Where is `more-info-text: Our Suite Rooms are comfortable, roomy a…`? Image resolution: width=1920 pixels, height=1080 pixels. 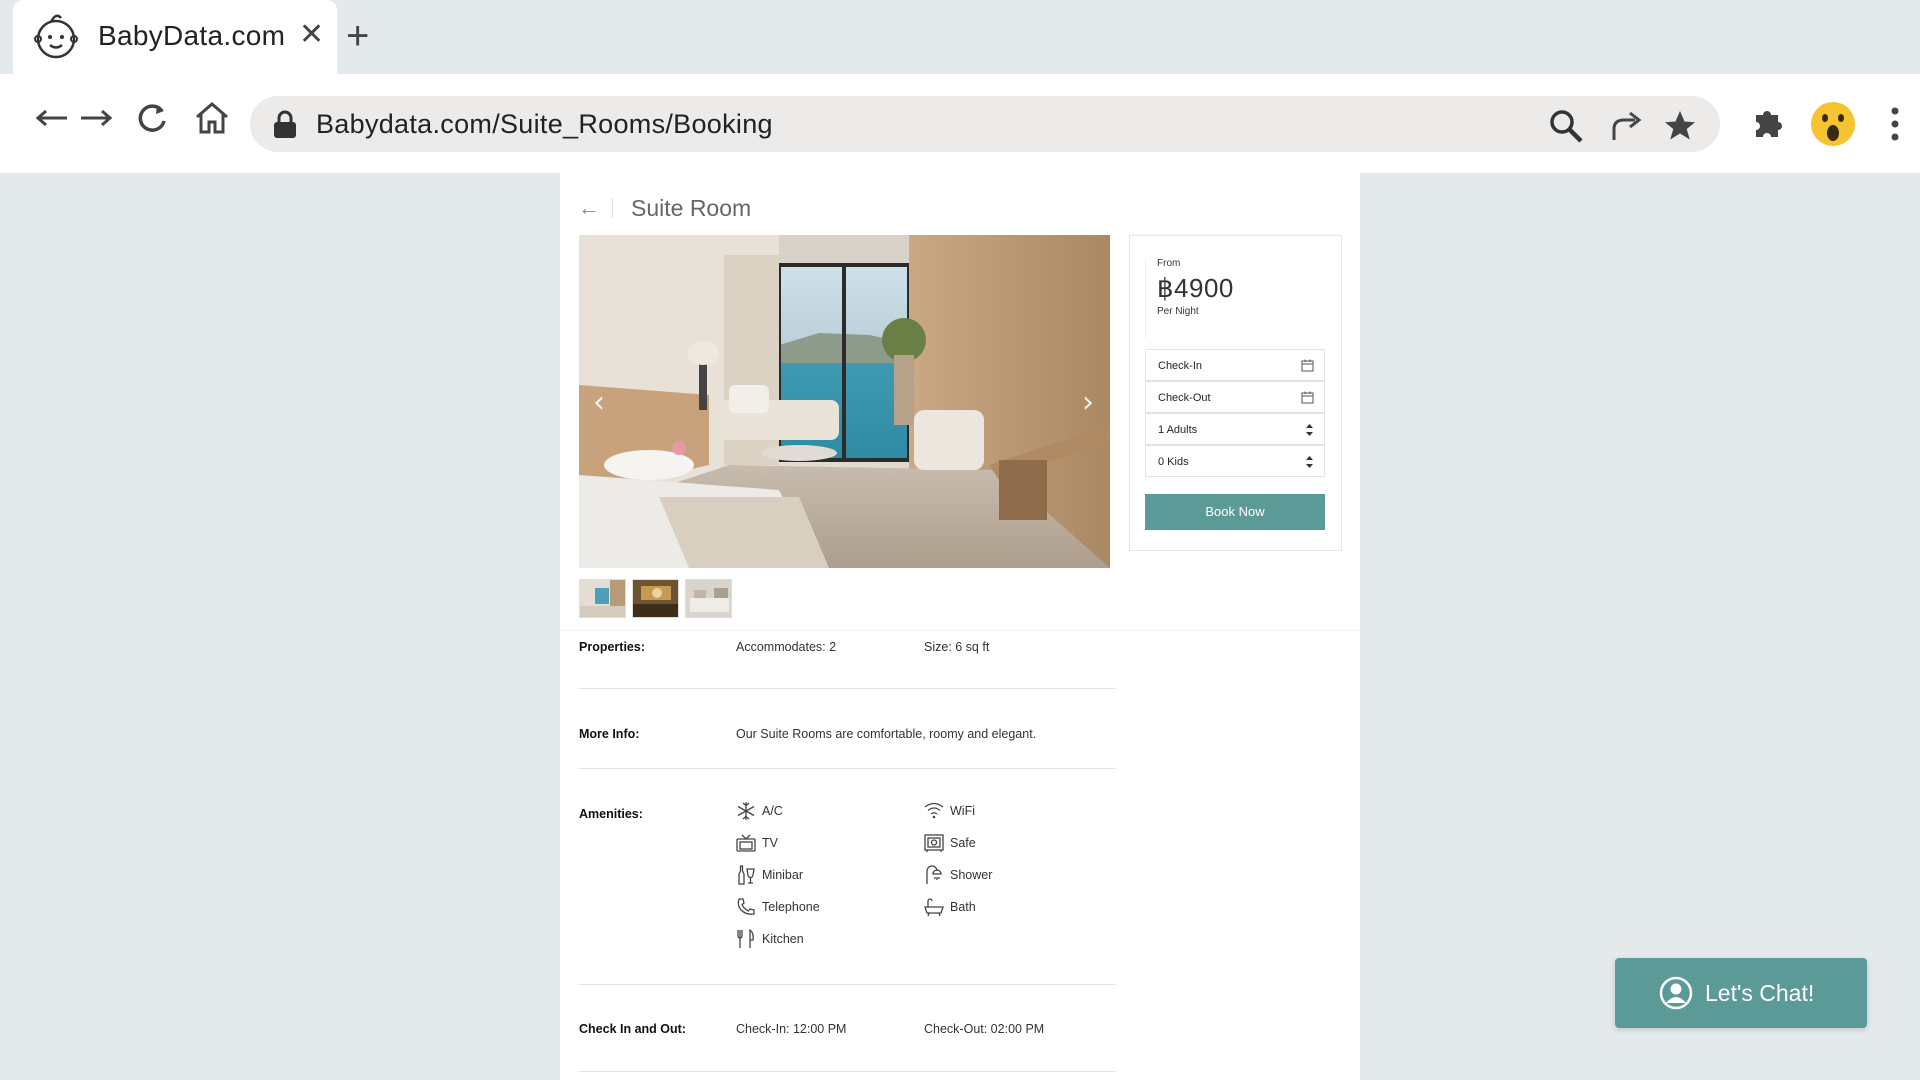
more-info-text: Our Suite Rooms are comfortable, roomy a… is located at coordinates (886, 734).